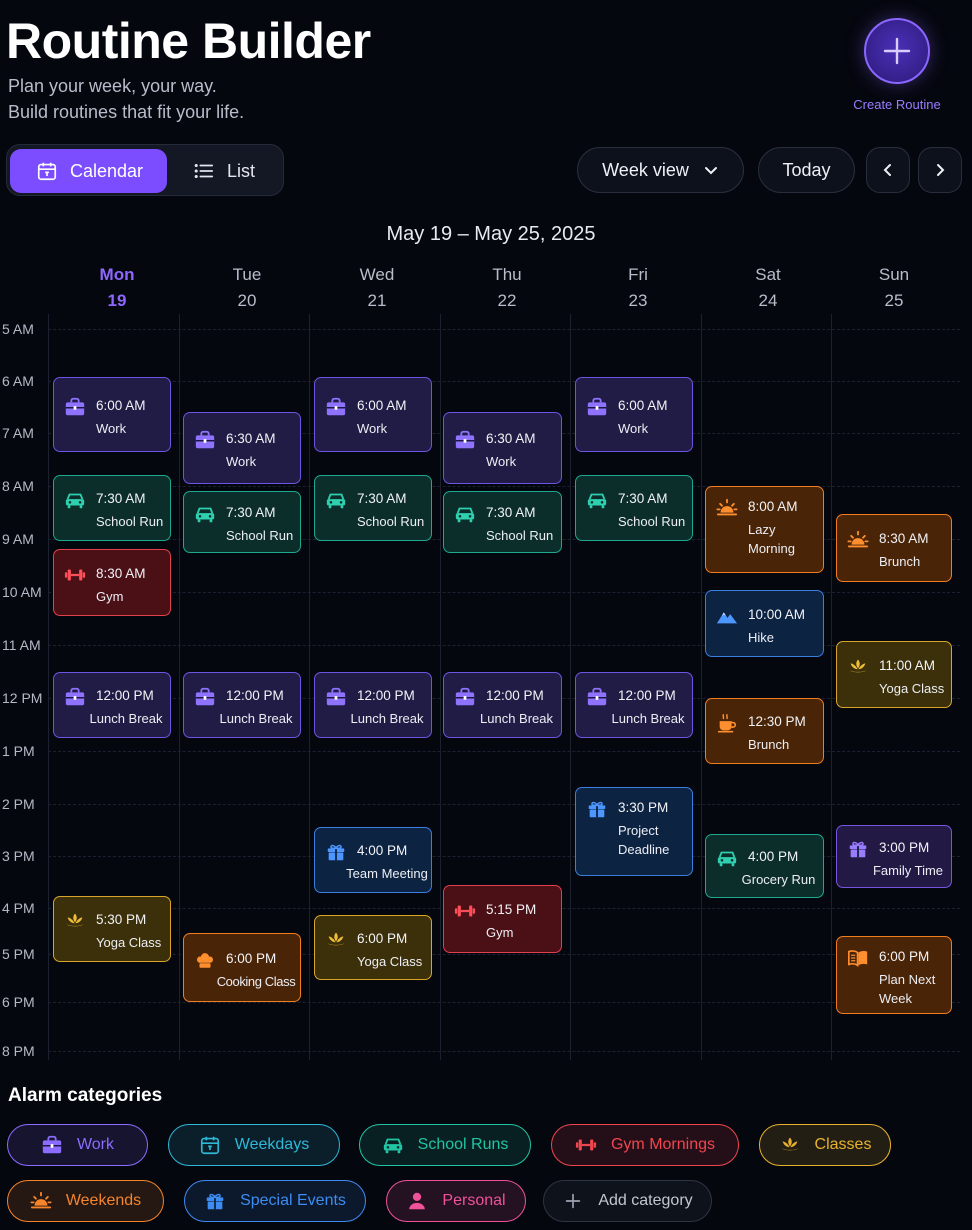 This screenshot has height=1230, width=972. Describe the element at coordinates (663, 1144) in the screenshot. I see `category-chip-label: Gym Mornings` at that location.